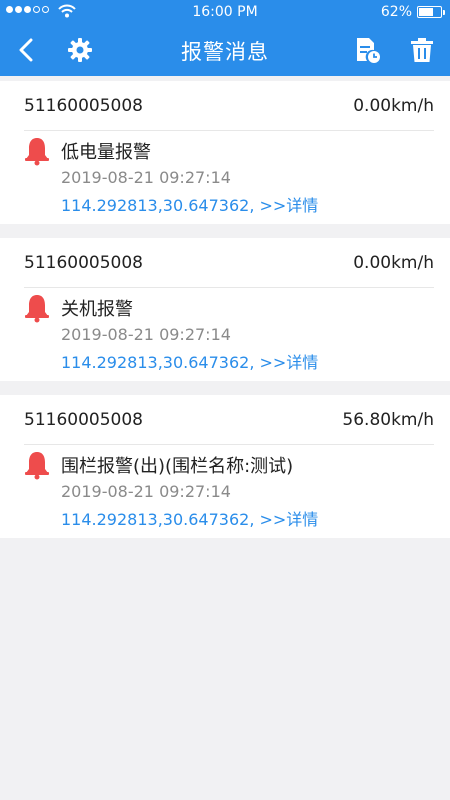 The width and height of the screenshot is (450, 800). I want to click on nav-bar: 报警消息, so click(225, 50).